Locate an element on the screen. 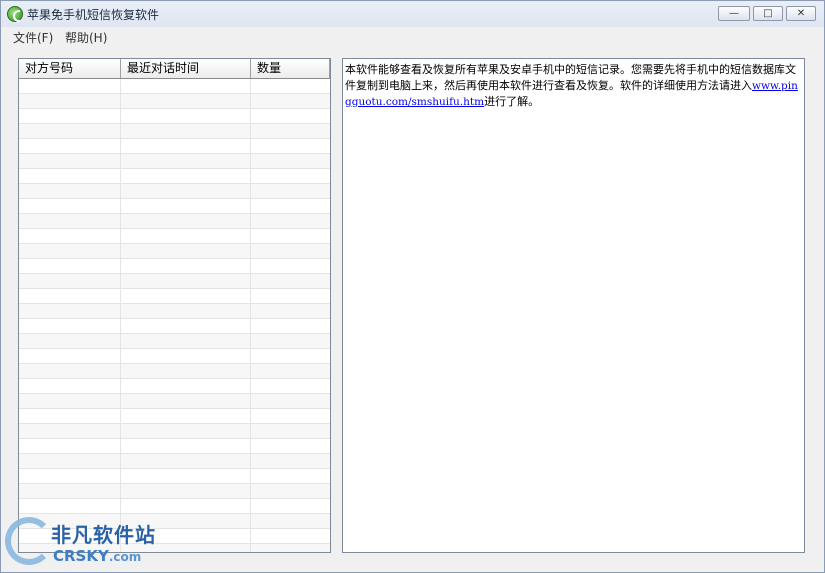 Image resolution: width=825 pixels, height=573 pixels. app-logo-icon is located at coordinates (15, 14).